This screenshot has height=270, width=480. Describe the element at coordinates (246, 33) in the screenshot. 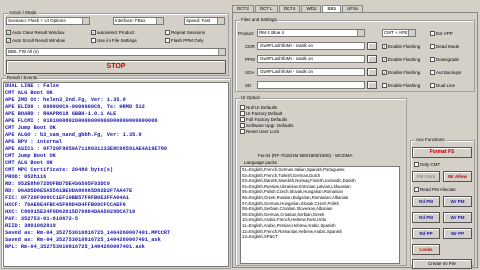

I see `product-label: Product` at that location.